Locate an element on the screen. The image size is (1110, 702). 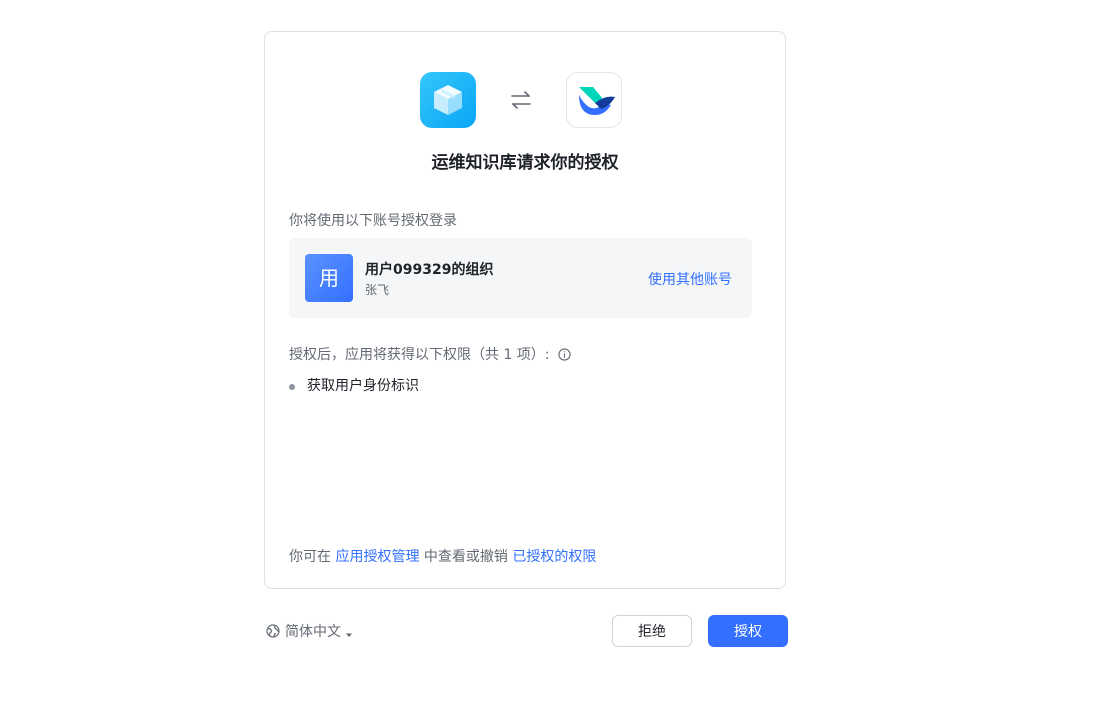
org-name: 用户099329的组织 is located at coordinates (429, 270).